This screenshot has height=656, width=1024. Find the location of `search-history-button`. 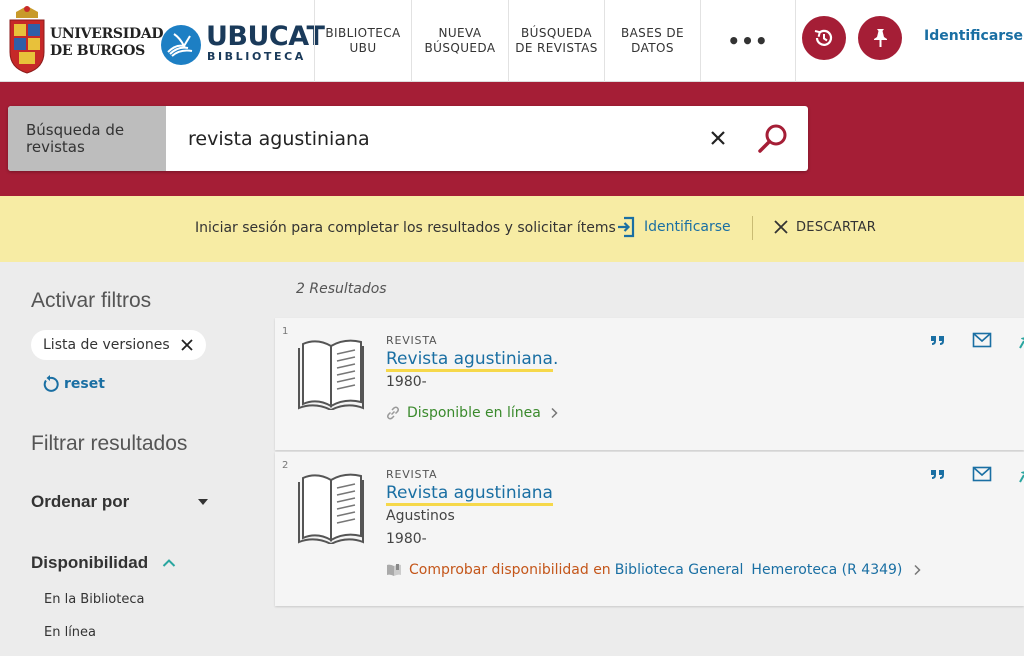

search-history-button is located at coordinates (824, 38).